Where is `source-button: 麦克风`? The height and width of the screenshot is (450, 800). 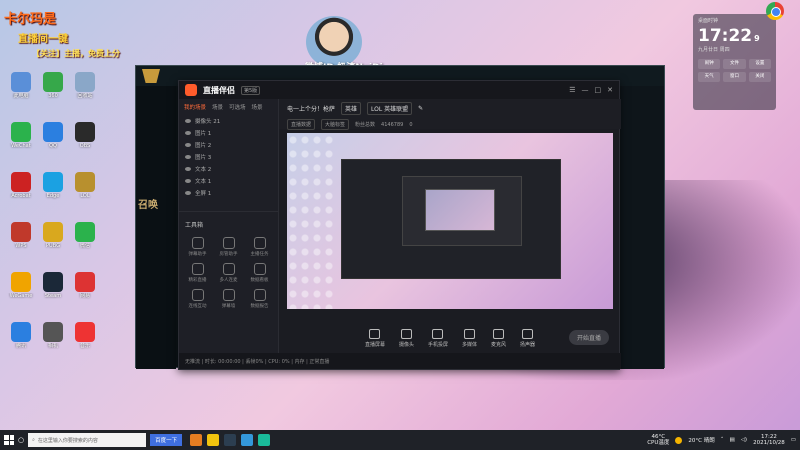
source-button: 麦克风 is located at coordinates (498, 338).